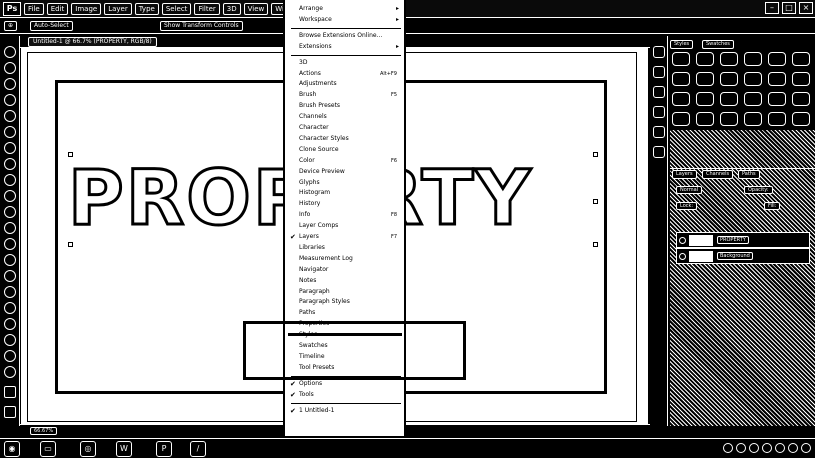  What do you see at coordinates (10, 392) in the screenshot?
I see `foreground-color-swatch` at bounding box center [10, 392].